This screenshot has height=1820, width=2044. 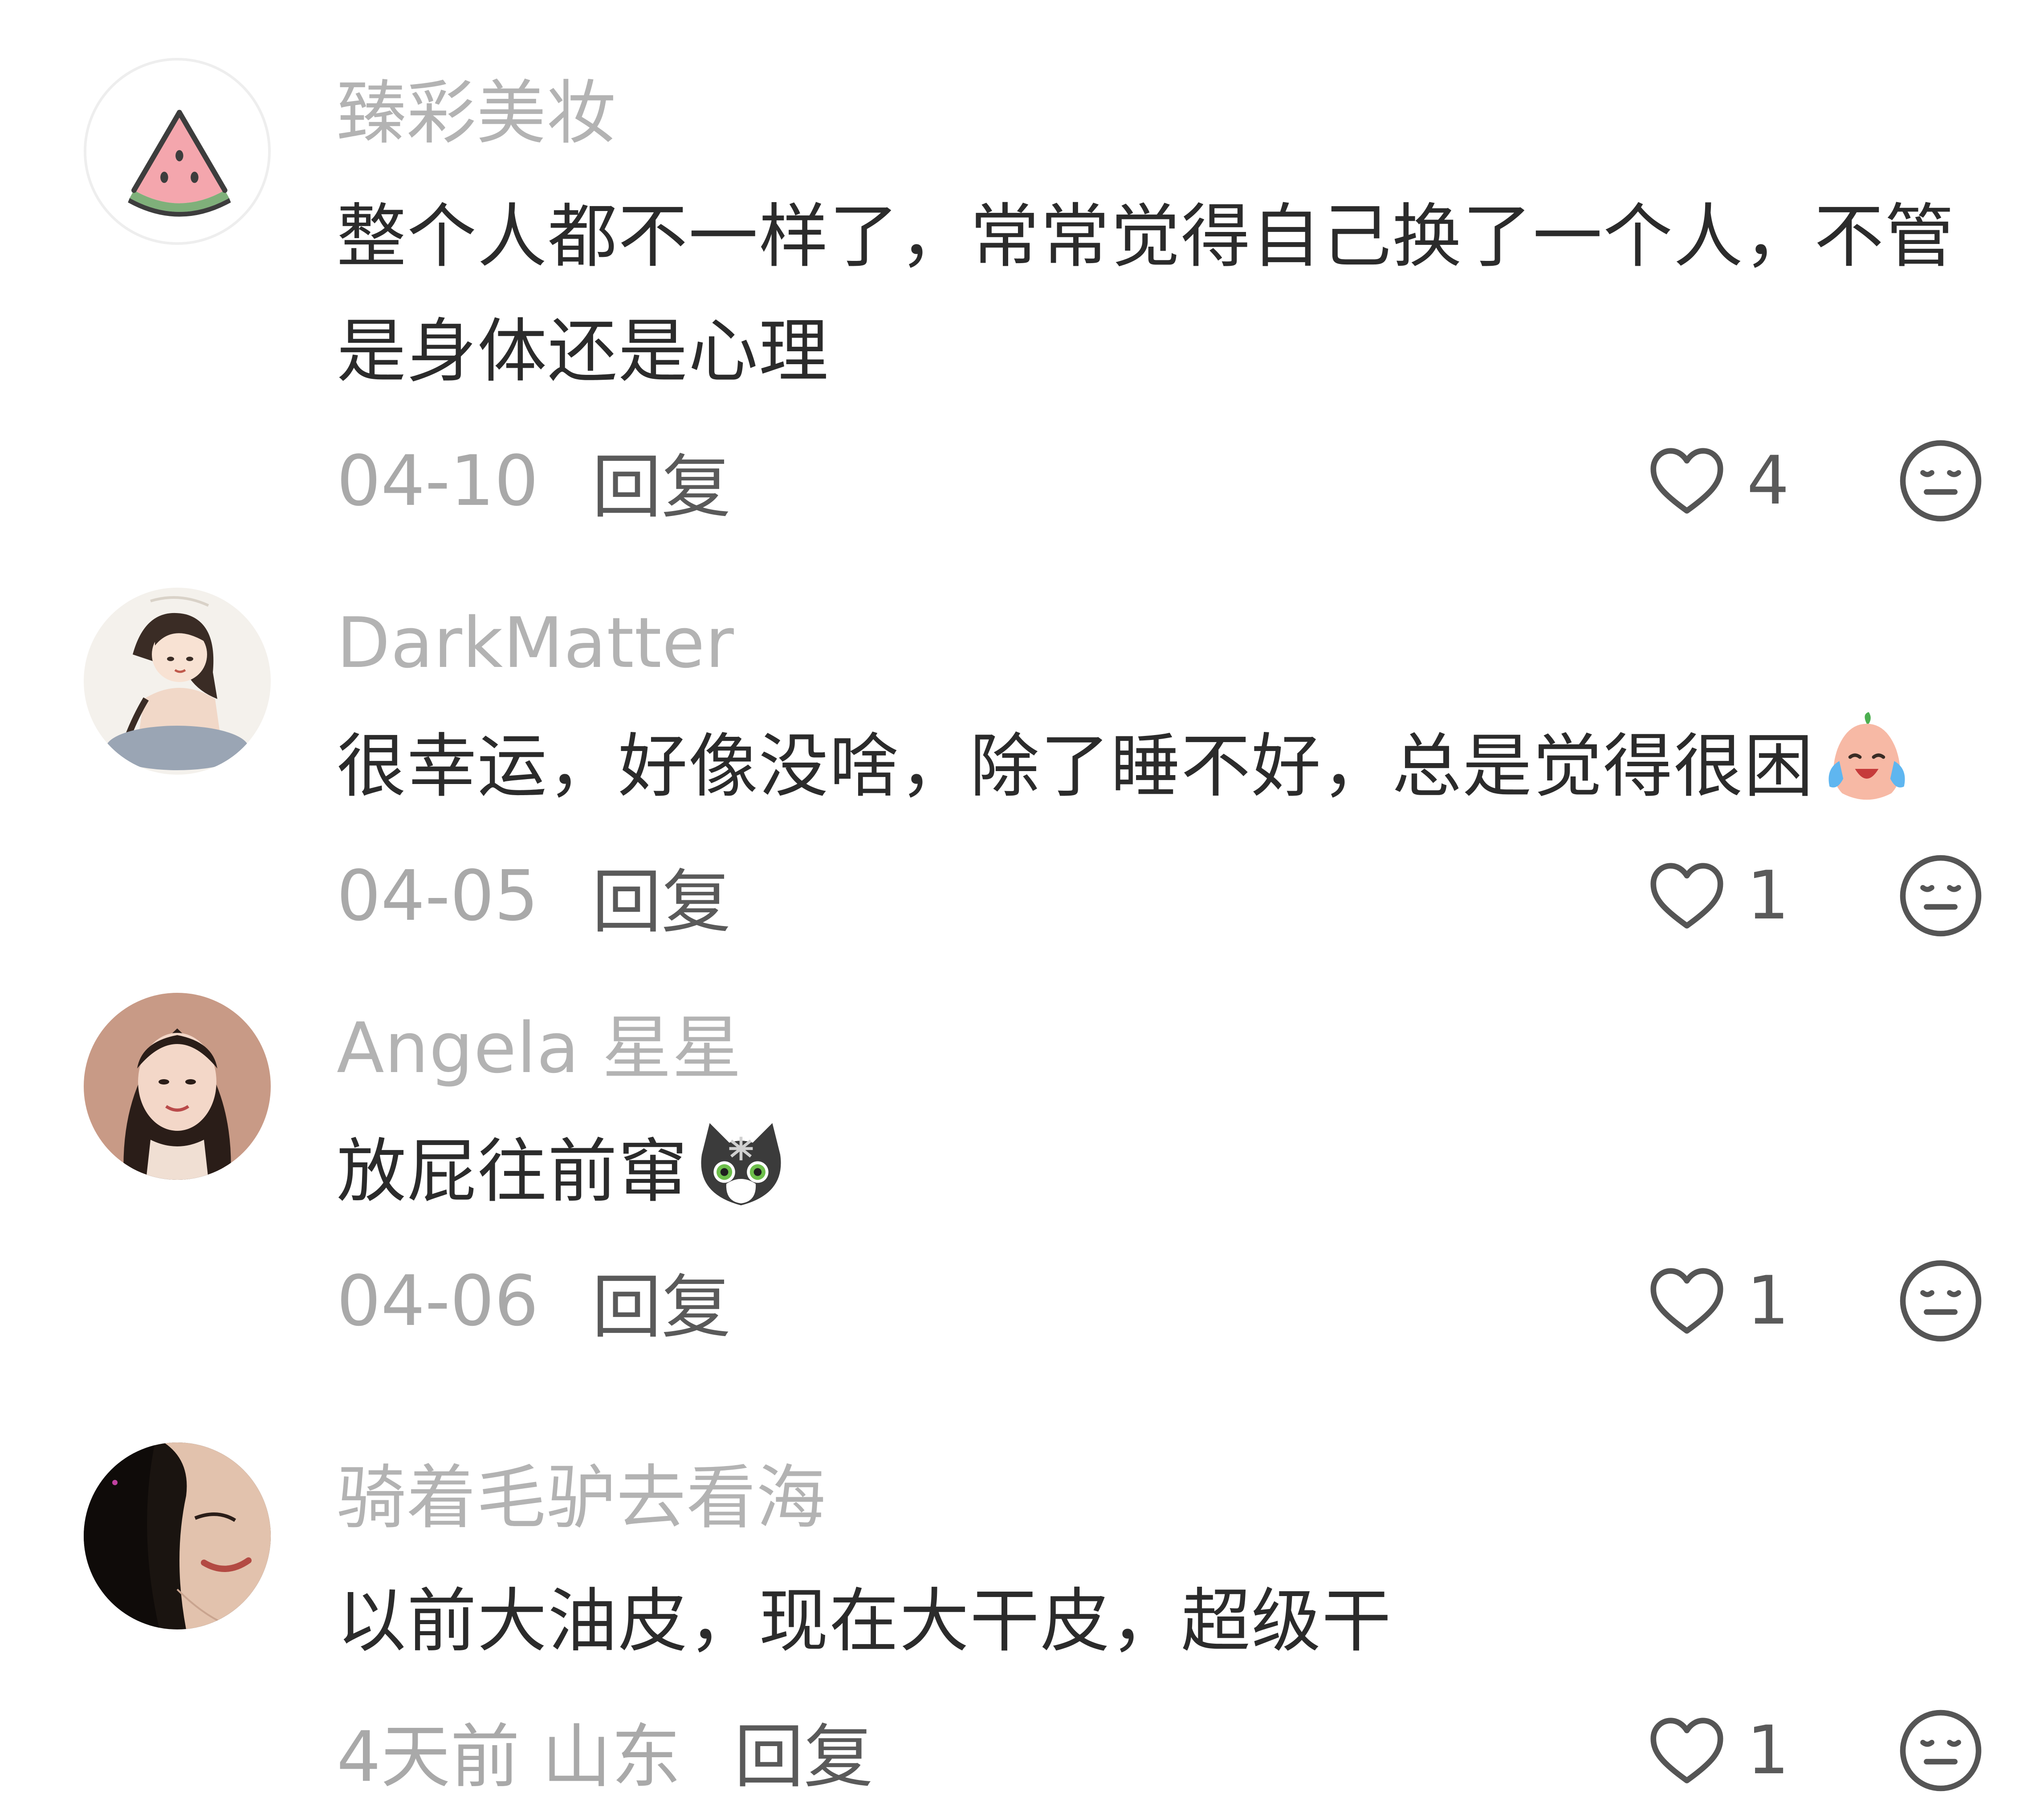 I want to click on comment-meta: 4天前 山东 回复 1, so click(x=1161, y=1751).